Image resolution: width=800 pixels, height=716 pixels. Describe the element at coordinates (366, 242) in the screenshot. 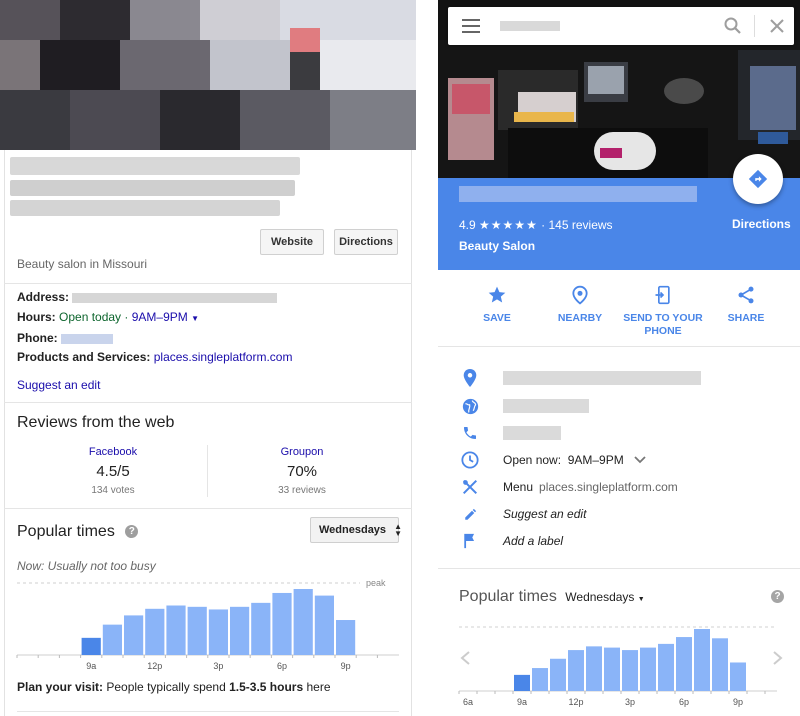

I see `directions-button: Directions` at that location.